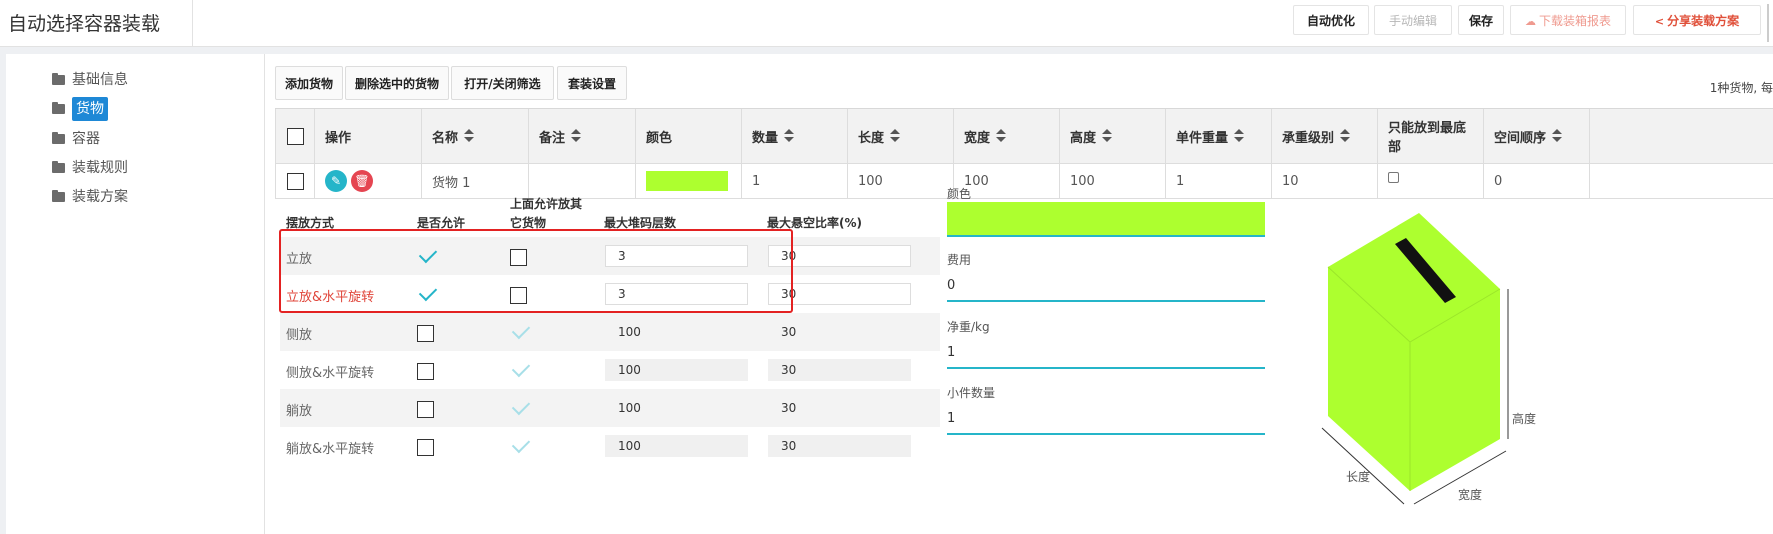  Describe the element at coordinates (330, 373) in the screenshot. I see `placement-label: 侧放&水平旋转` at that location.